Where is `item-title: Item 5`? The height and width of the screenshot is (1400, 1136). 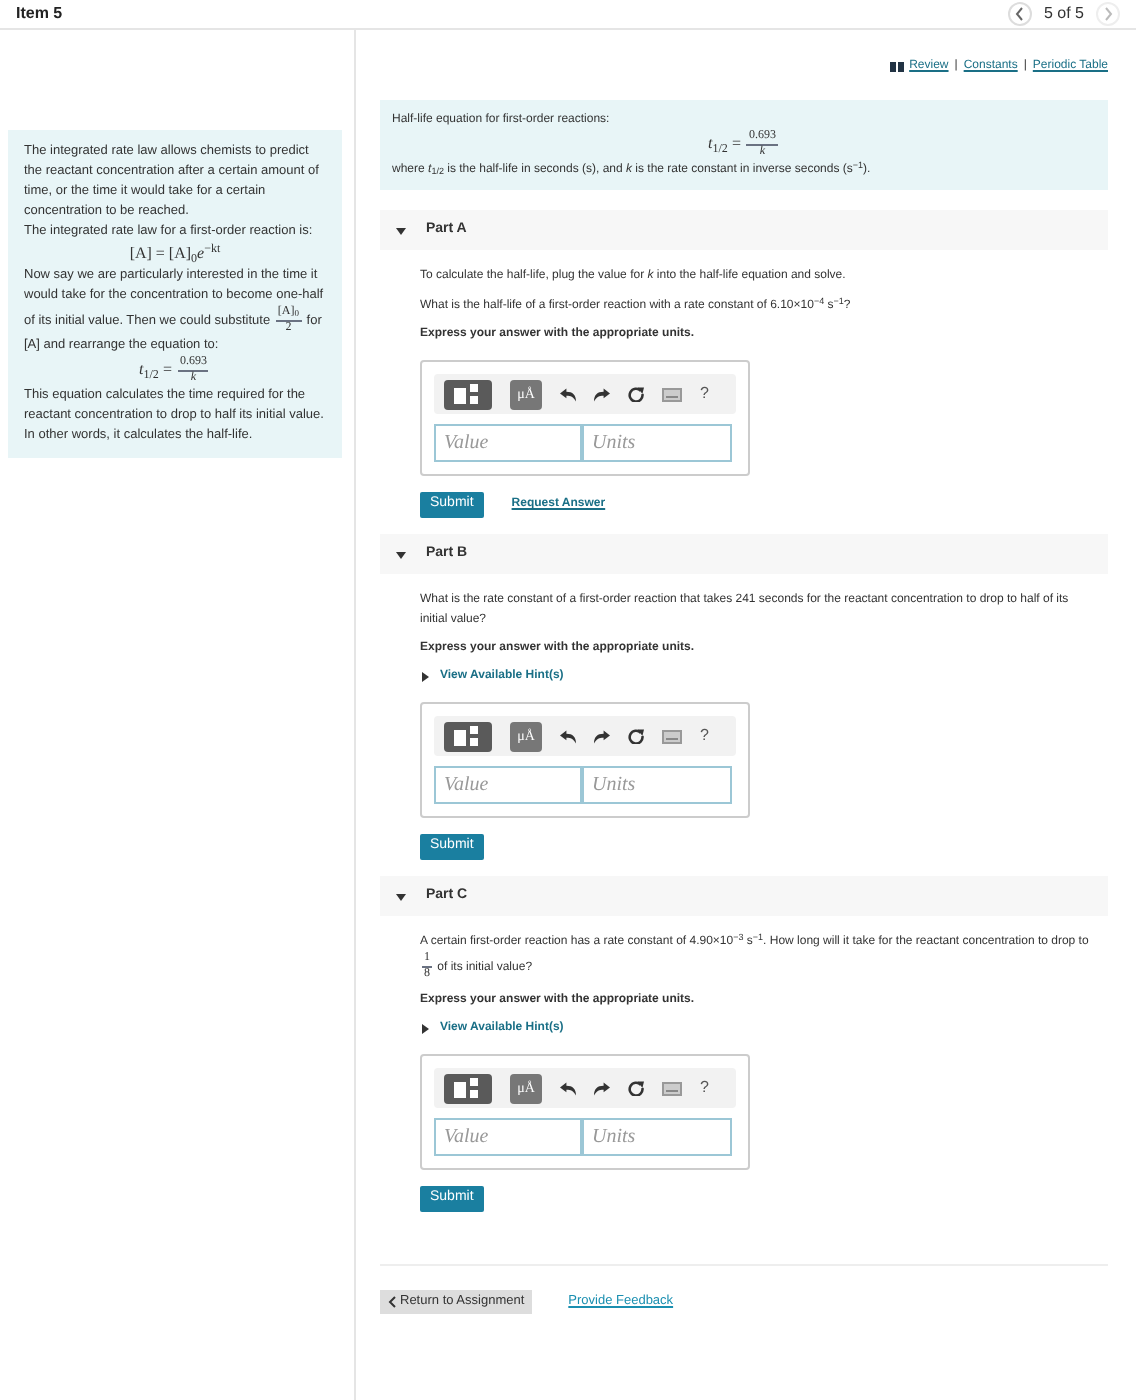
item-title: Item 5 is located at coordinates (39, 14).